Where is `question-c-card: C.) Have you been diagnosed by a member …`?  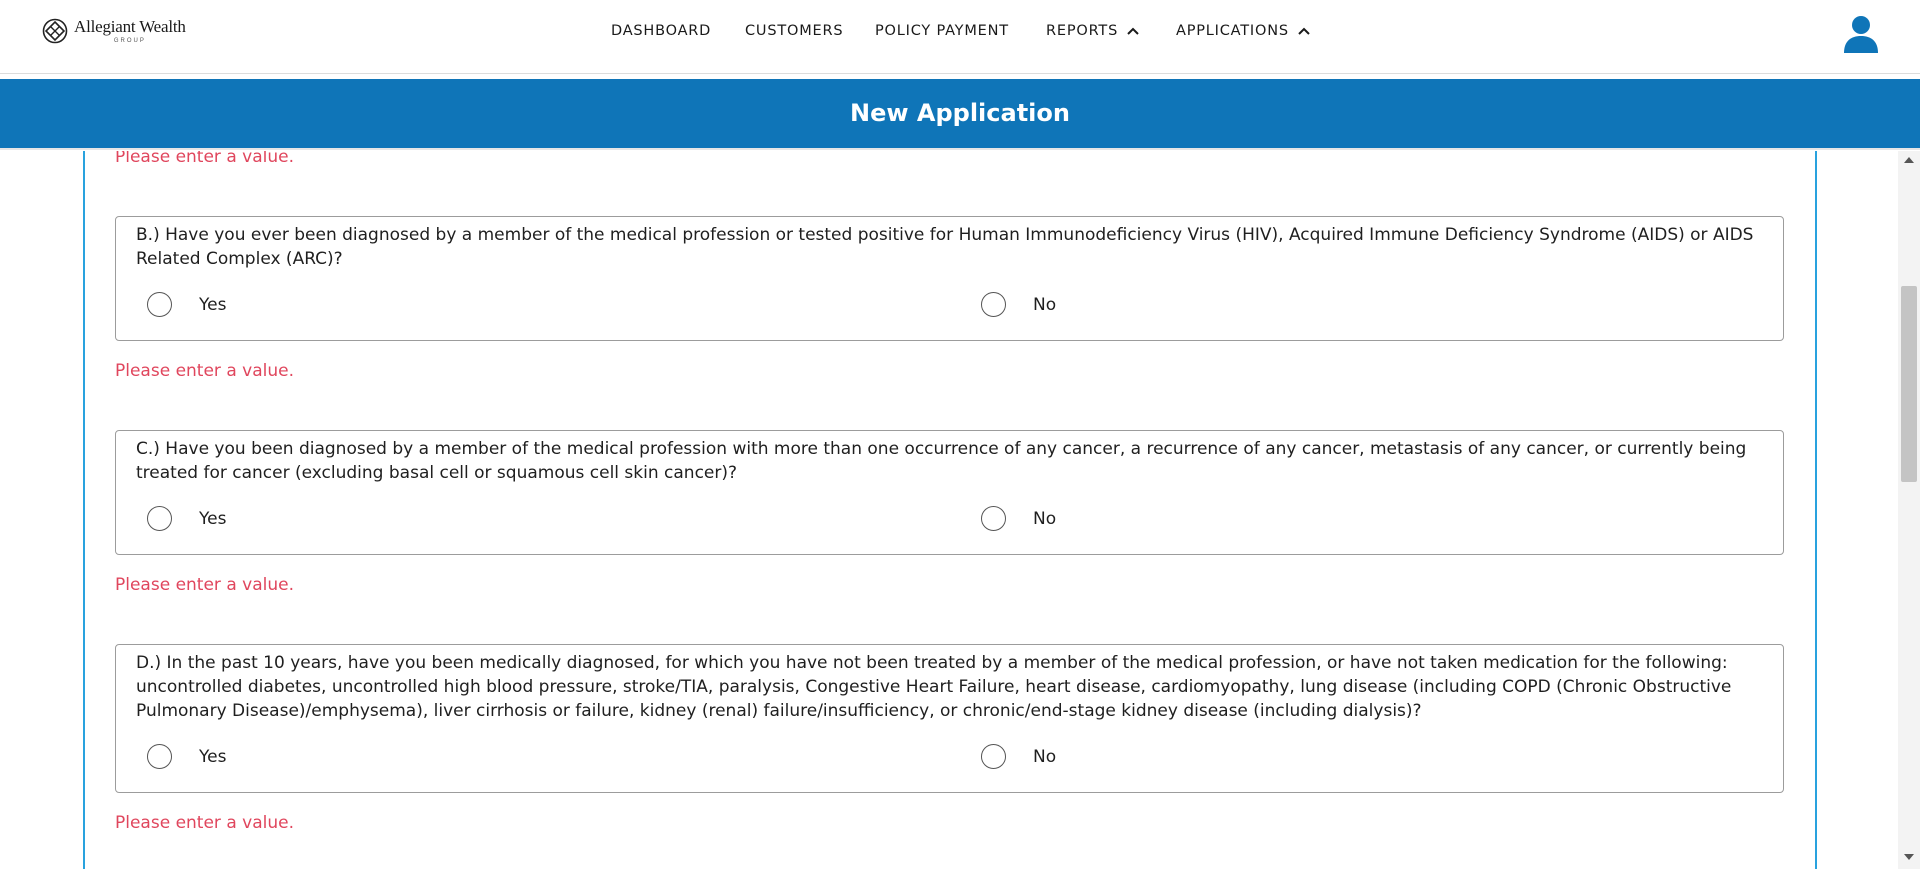 question-c-card: C.) Have you been diagnosed by a member … is located at coordinates (949, 492).